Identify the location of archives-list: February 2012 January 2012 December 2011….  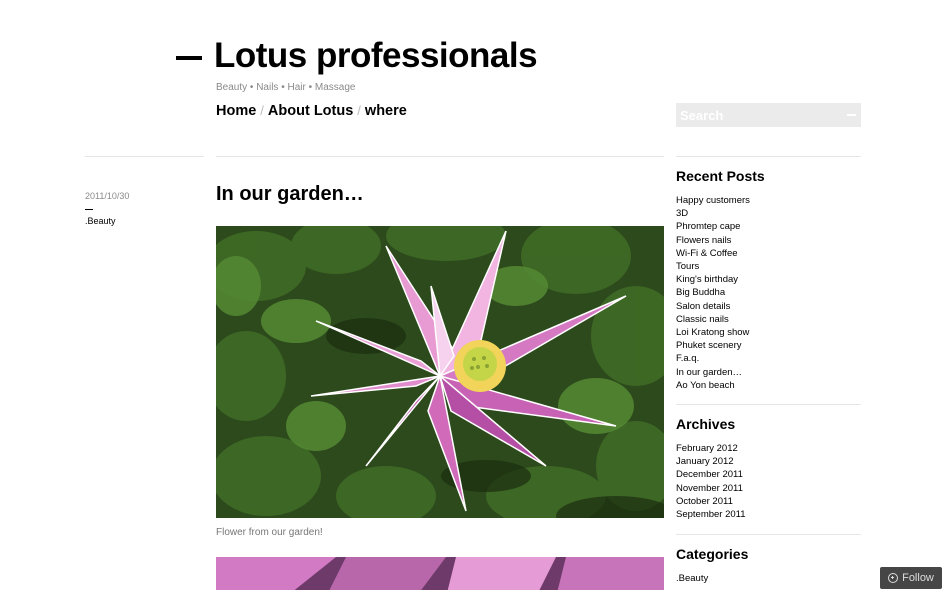
(711, 481).